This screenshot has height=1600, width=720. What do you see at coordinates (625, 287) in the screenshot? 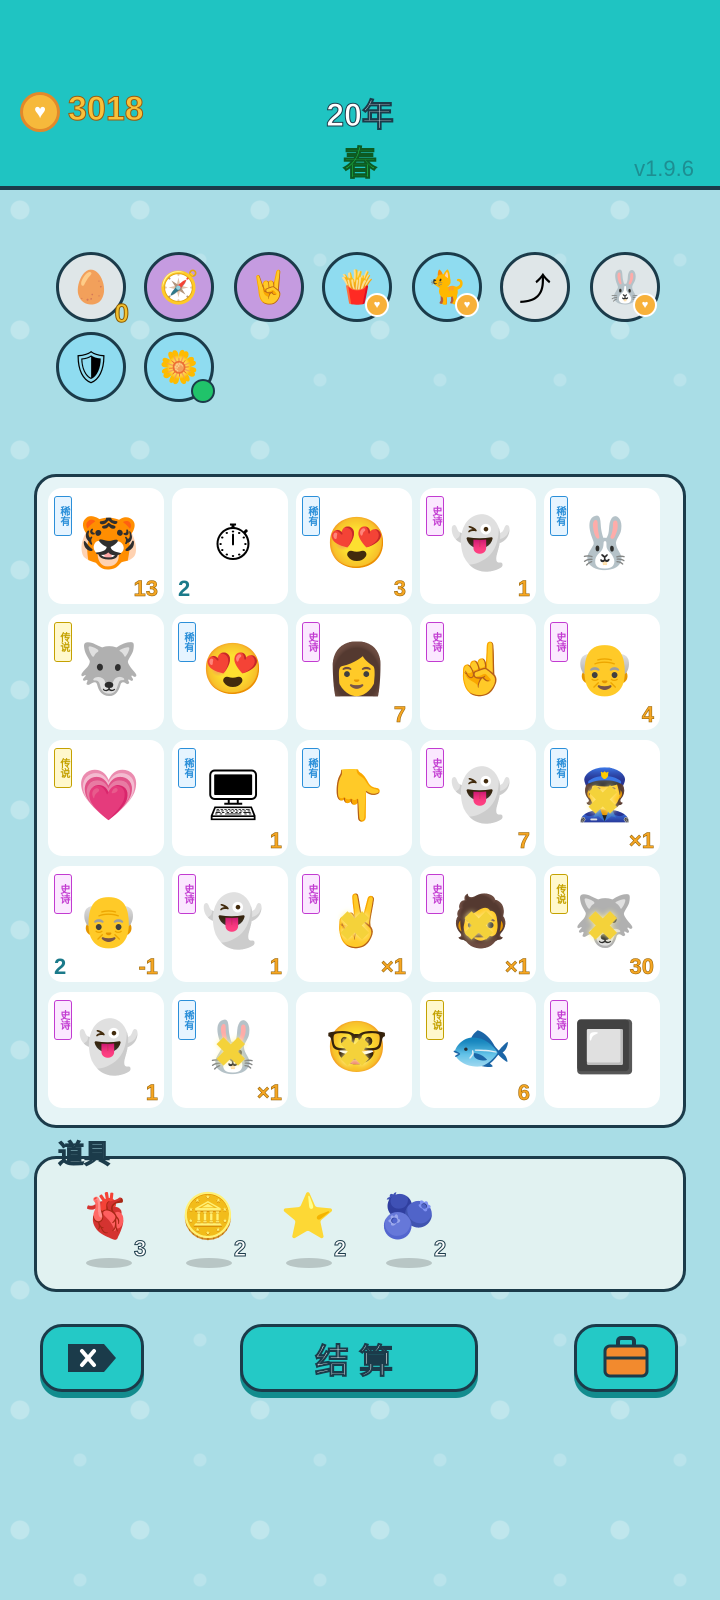
I see `relic-rabbit: 🐰 ♥` at bounding box center [625, 287].